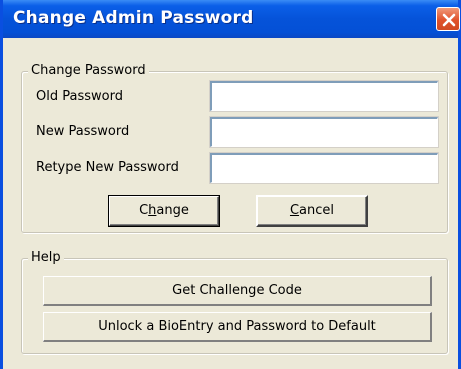  Describe the element at coordinates (46, 257) in the screenshot. I see `help-legend: Help` at that location.